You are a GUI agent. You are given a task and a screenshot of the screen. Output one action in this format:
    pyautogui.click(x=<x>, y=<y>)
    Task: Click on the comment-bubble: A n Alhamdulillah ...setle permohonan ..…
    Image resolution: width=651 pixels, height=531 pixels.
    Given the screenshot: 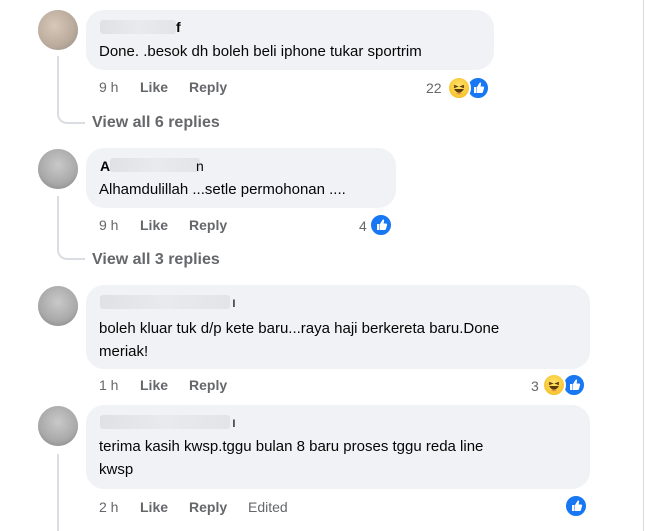 What is the action you would take?
    pyautogui.click(x=241, y=178)
    